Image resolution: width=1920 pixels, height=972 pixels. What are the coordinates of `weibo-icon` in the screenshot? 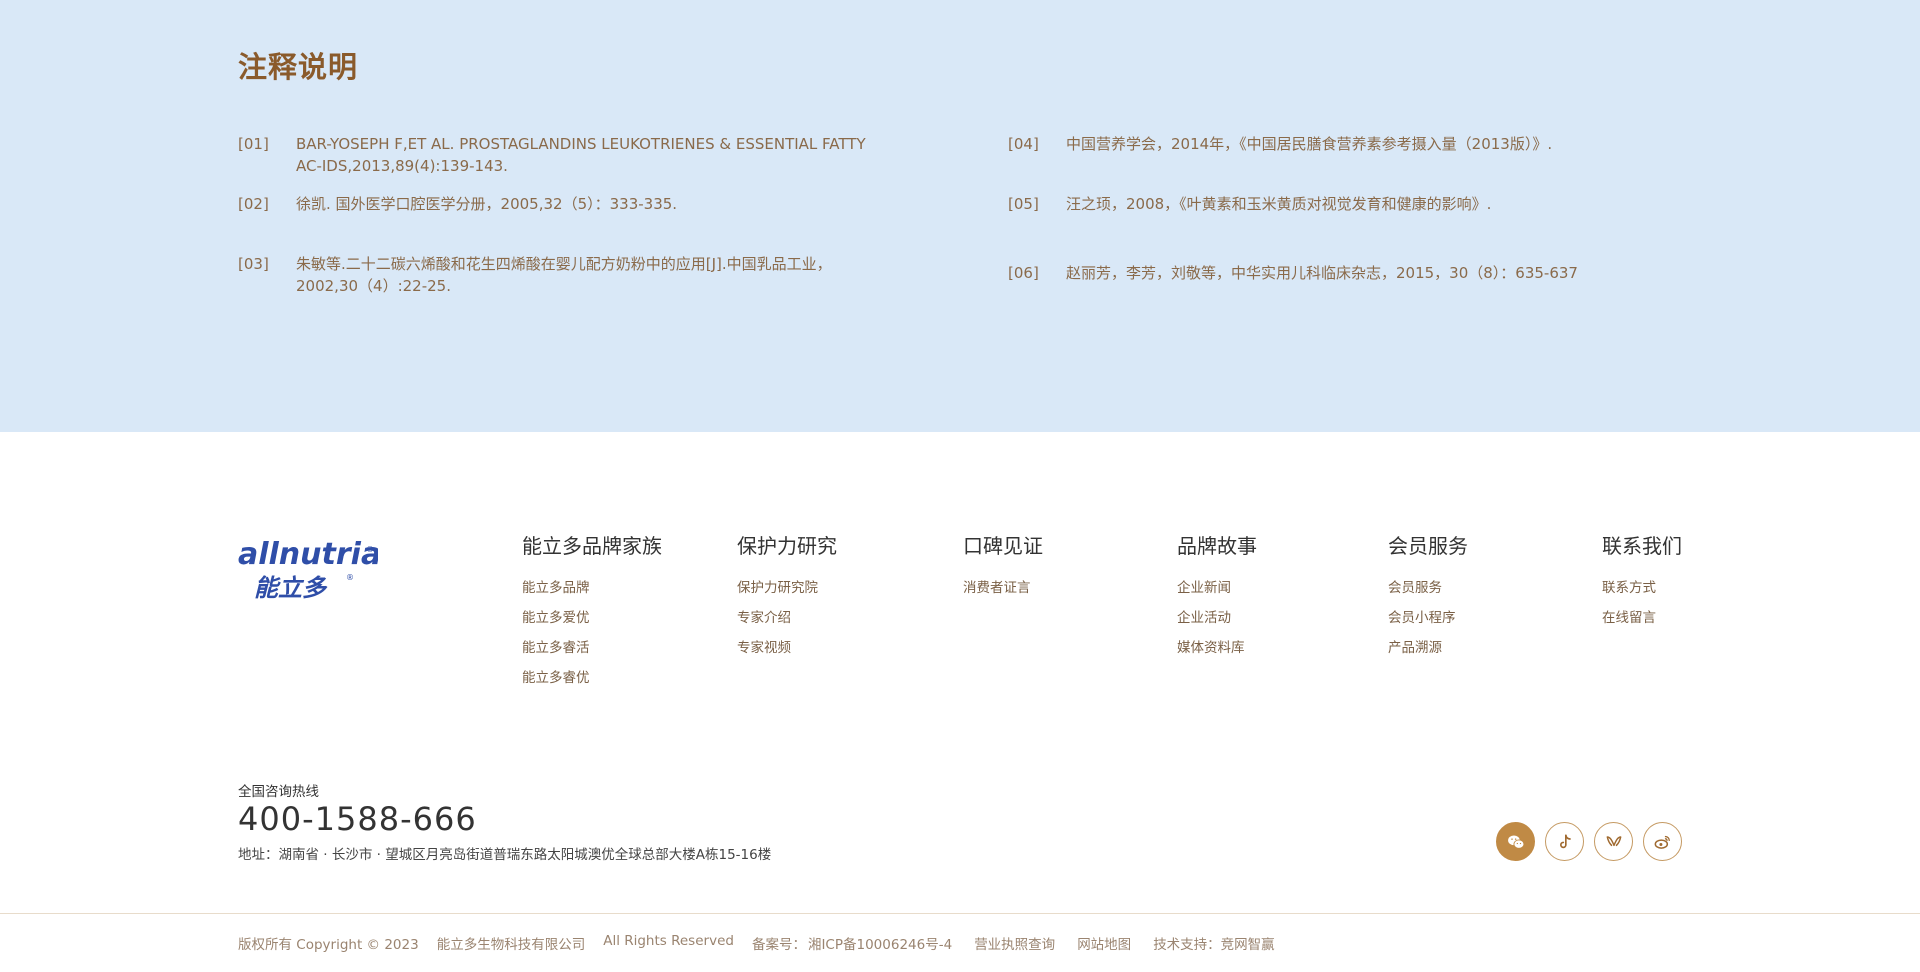 It's located at (1662, 841).